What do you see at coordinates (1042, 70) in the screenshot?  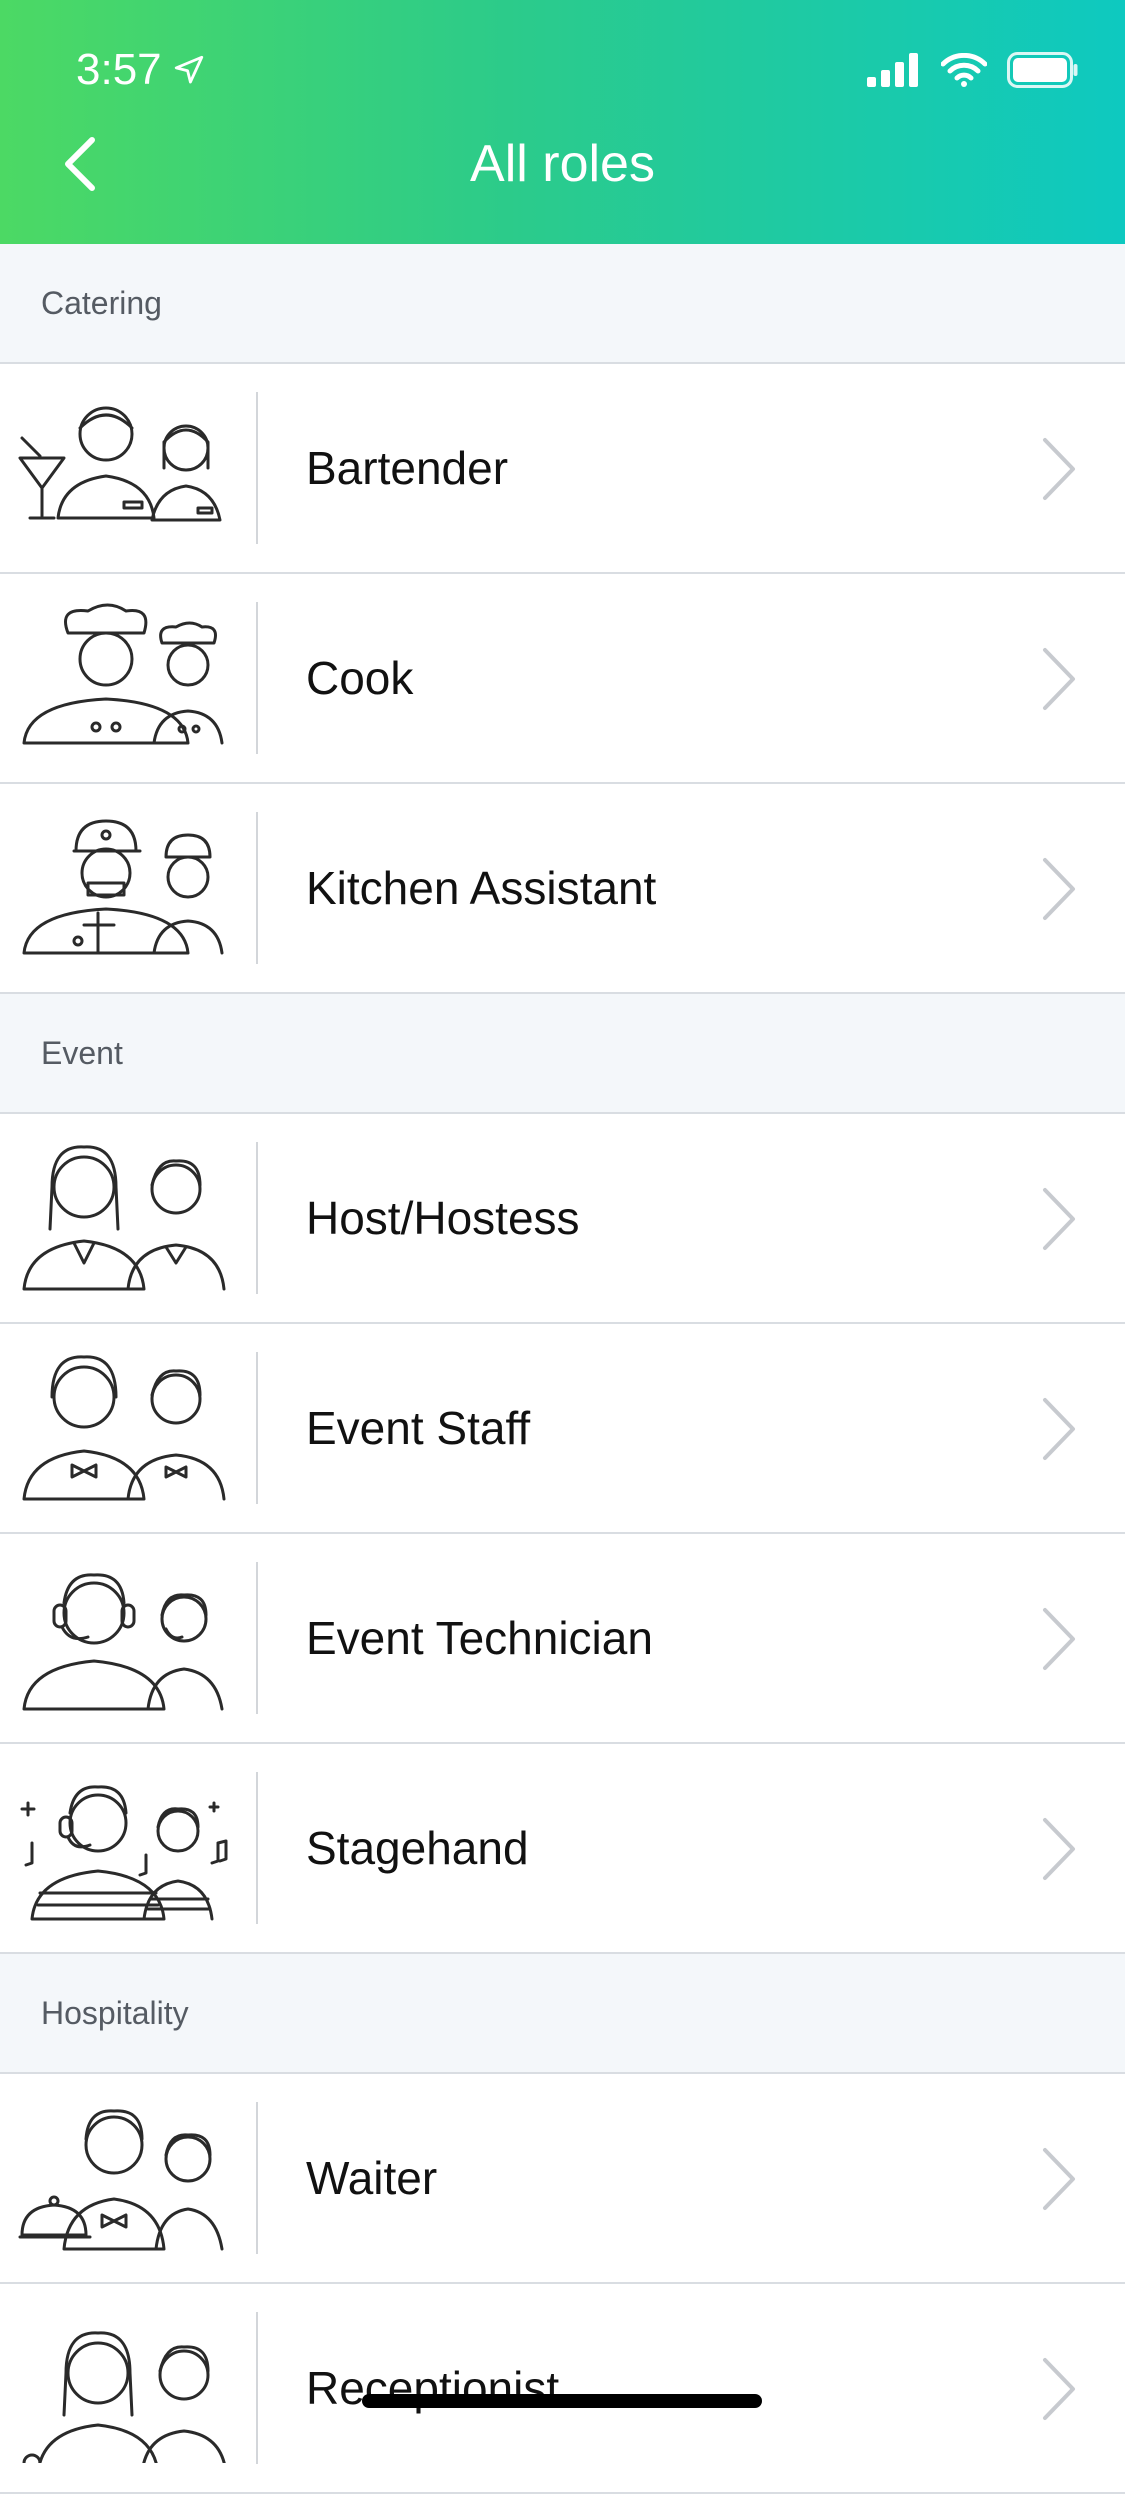 I see `battery-icon` at bounding box center [1042, 70].